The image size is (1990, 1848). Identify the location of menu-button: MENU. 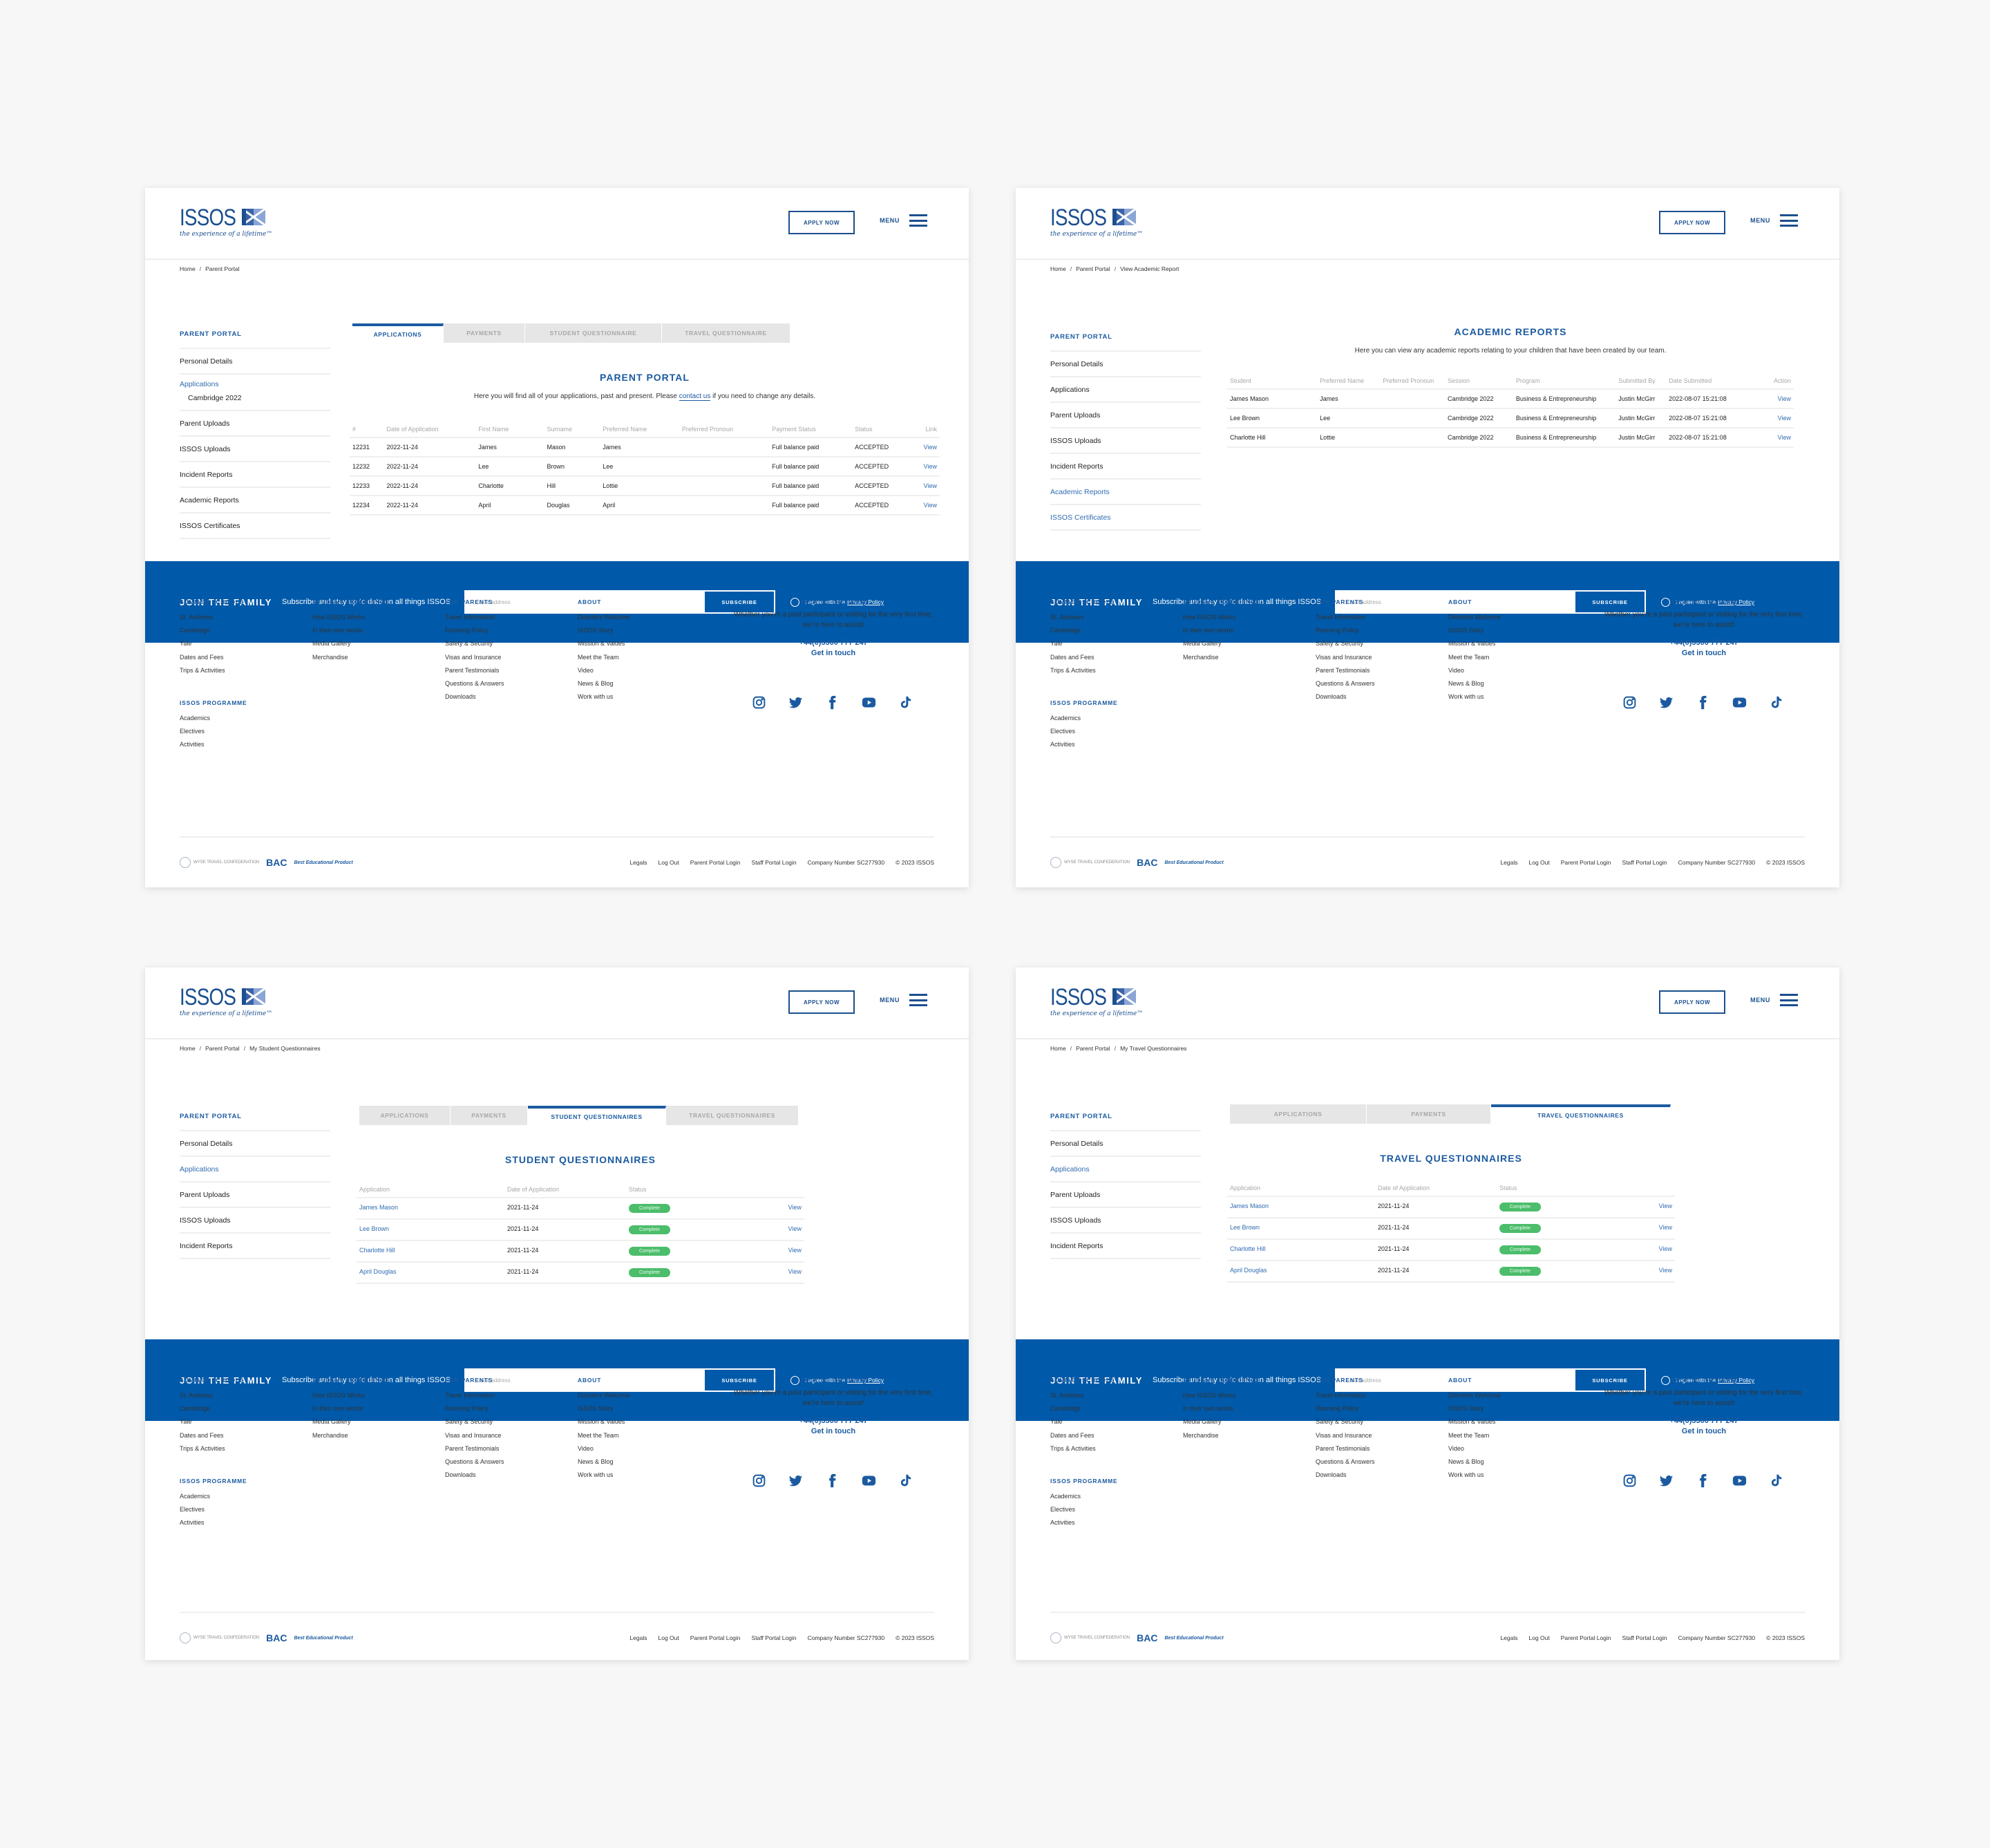
(1774, 220).